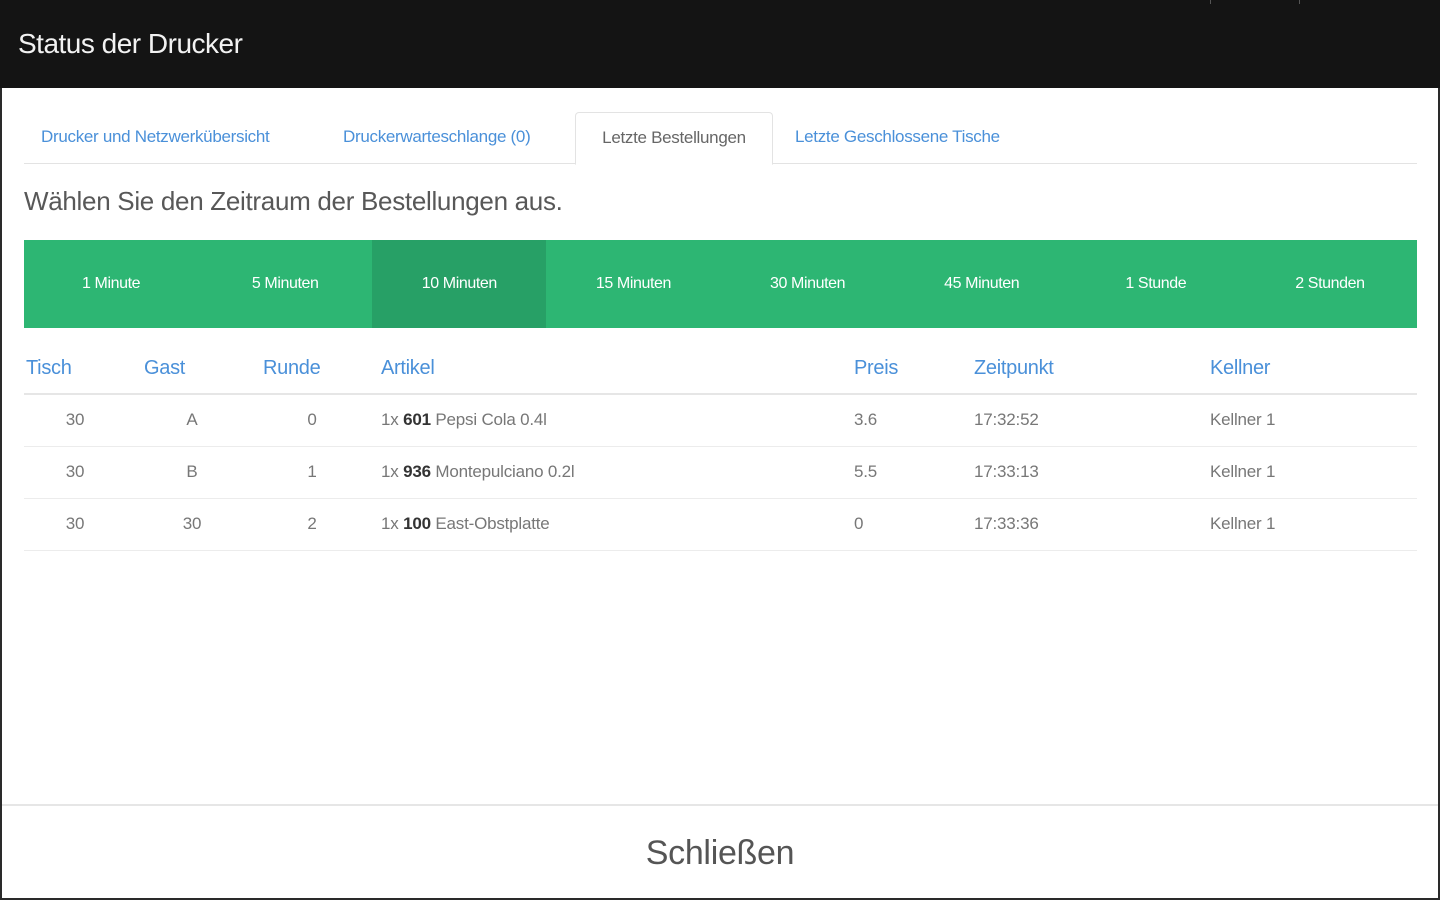  What do you see at coordinates (911, 524) in the screenshot?
I see `cell-preis: 0` at bounding box center [911, 524].